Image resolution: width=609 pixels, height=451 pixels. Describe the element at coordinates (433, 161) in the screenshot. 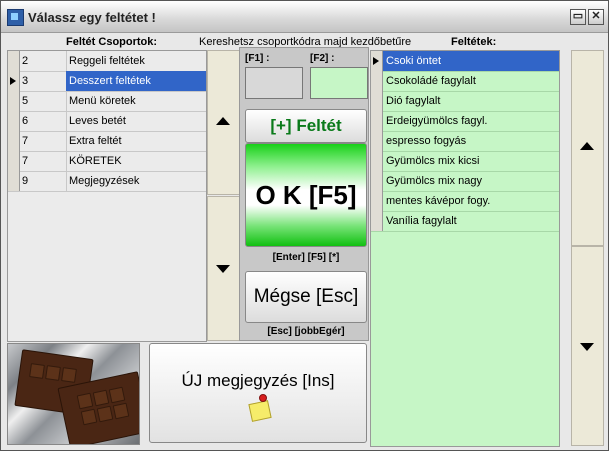

I see `feature-name: Gyümölcs mix kicsi` at that location.